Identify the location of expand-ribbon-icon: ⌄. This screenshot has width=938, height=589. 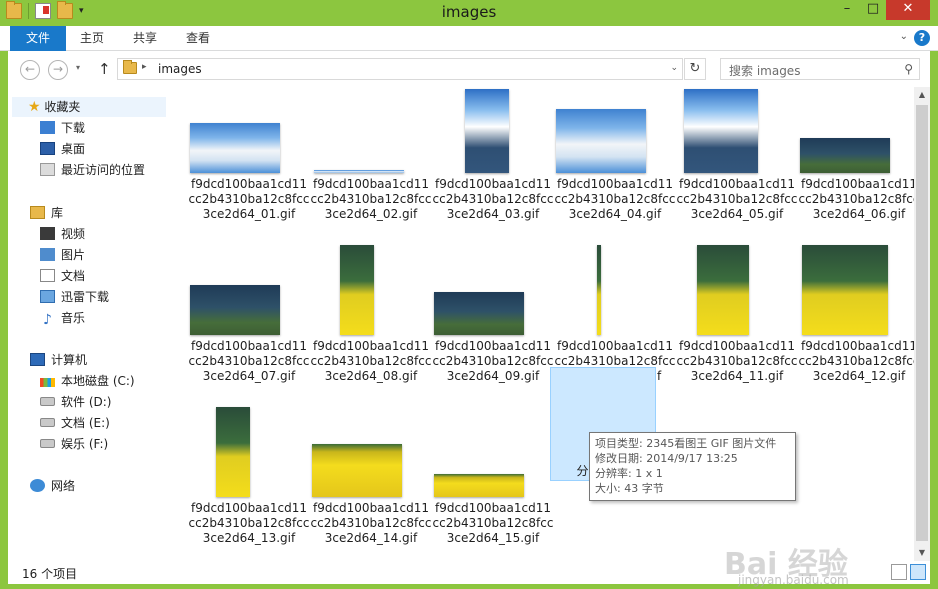
(904, 36).